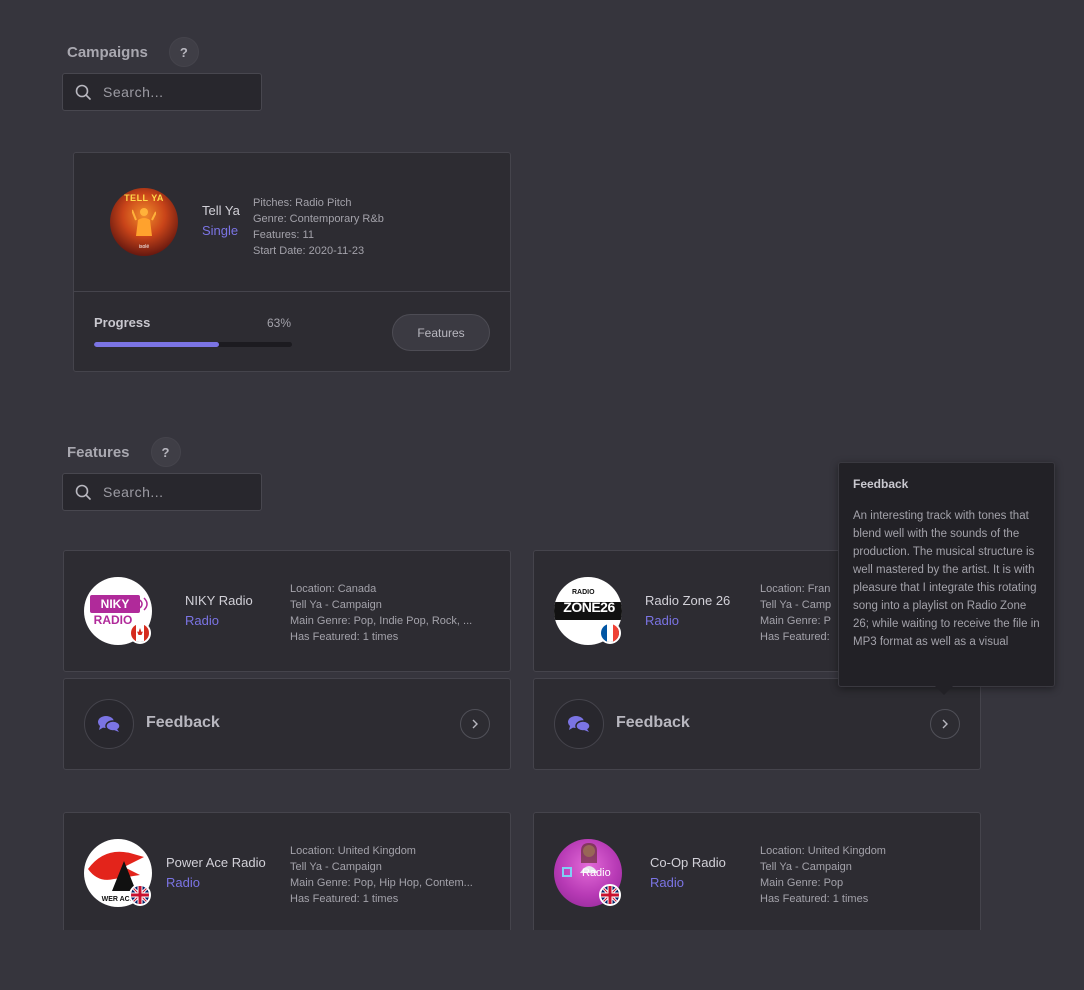  I want to click on feedback-card-niky-radio: Feedback, so click(287, 724).